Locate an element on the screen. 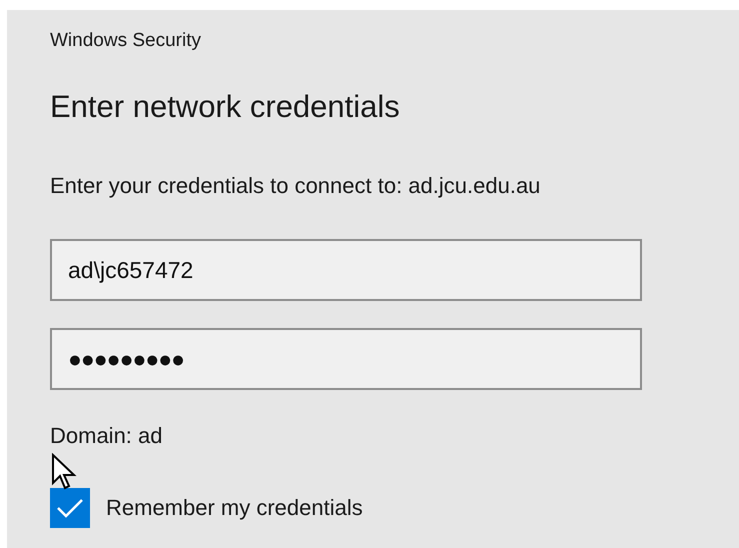 This screenshot has height=548, width=739. checkmark-icon is located at coordinates (70, 508).